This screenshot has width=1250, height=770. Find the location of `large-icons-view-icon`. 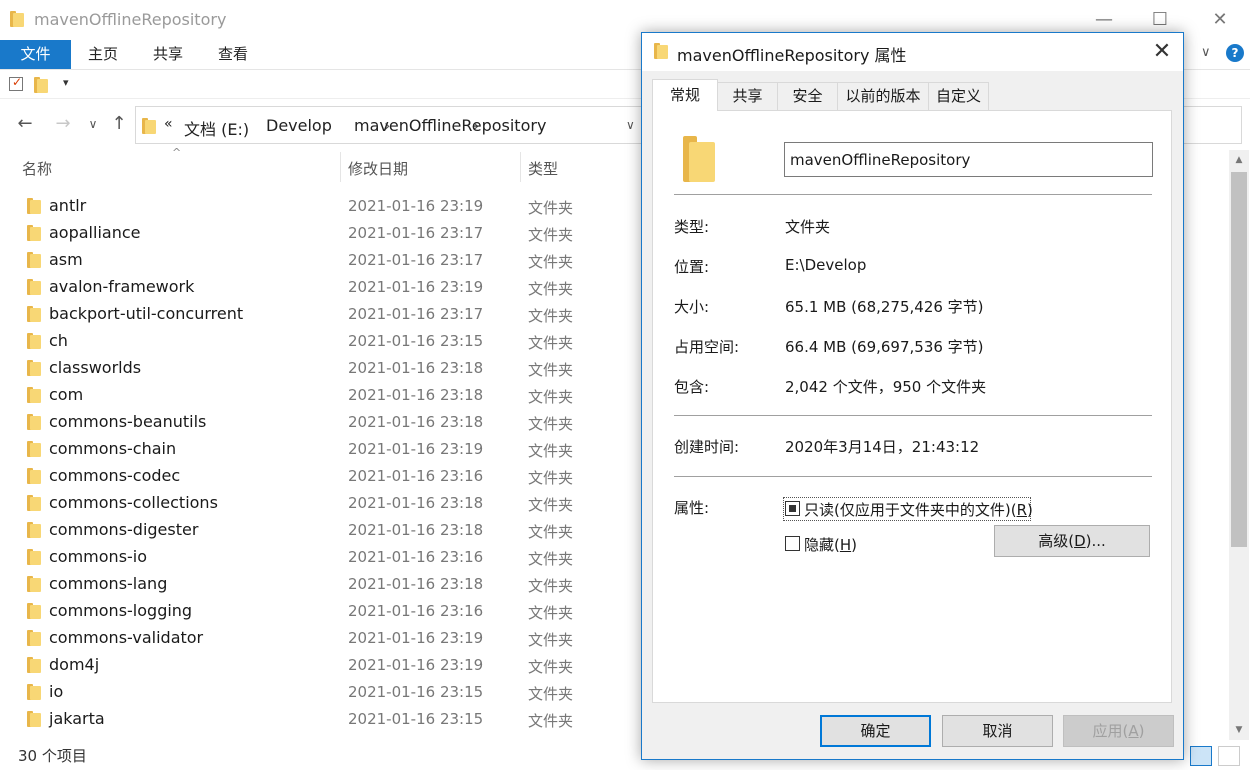

large-icons-view-icon is located at coordinates (1229, 756).